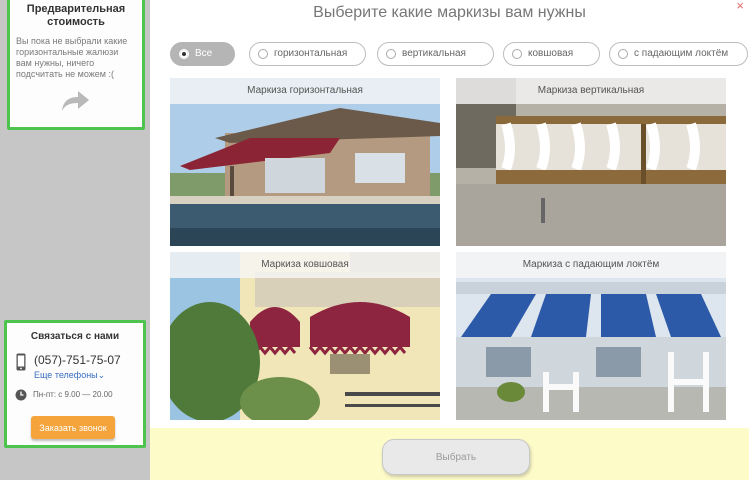 The height and width of the screenshot is (480, 749). Describe the element at coordinates (75, 101) in the screenshot. I see `share-arrow-icon` at that location.